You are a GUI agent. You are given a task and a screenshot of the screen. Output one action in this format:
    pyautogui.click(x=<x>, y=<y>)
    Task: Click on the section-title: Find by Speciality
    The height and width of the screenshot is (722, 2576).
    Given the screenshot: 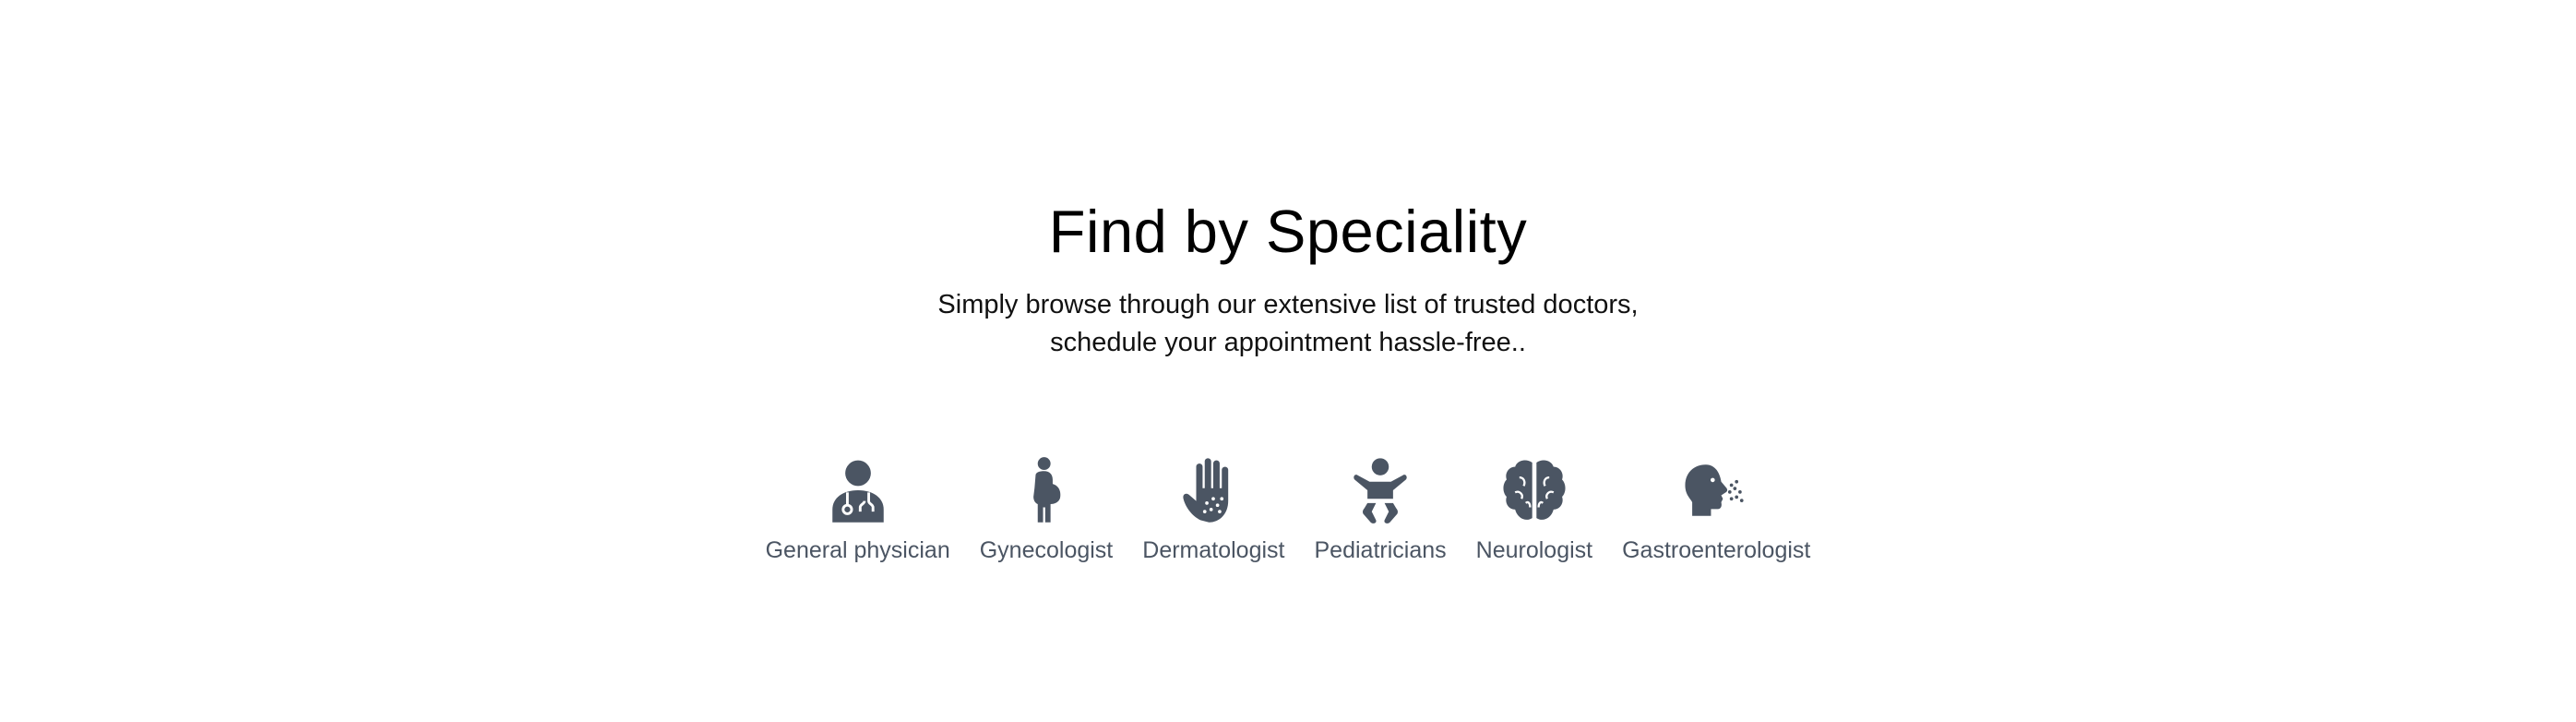 What is the action you would take?
    pyautogui.click(x=1288, y=232)
    